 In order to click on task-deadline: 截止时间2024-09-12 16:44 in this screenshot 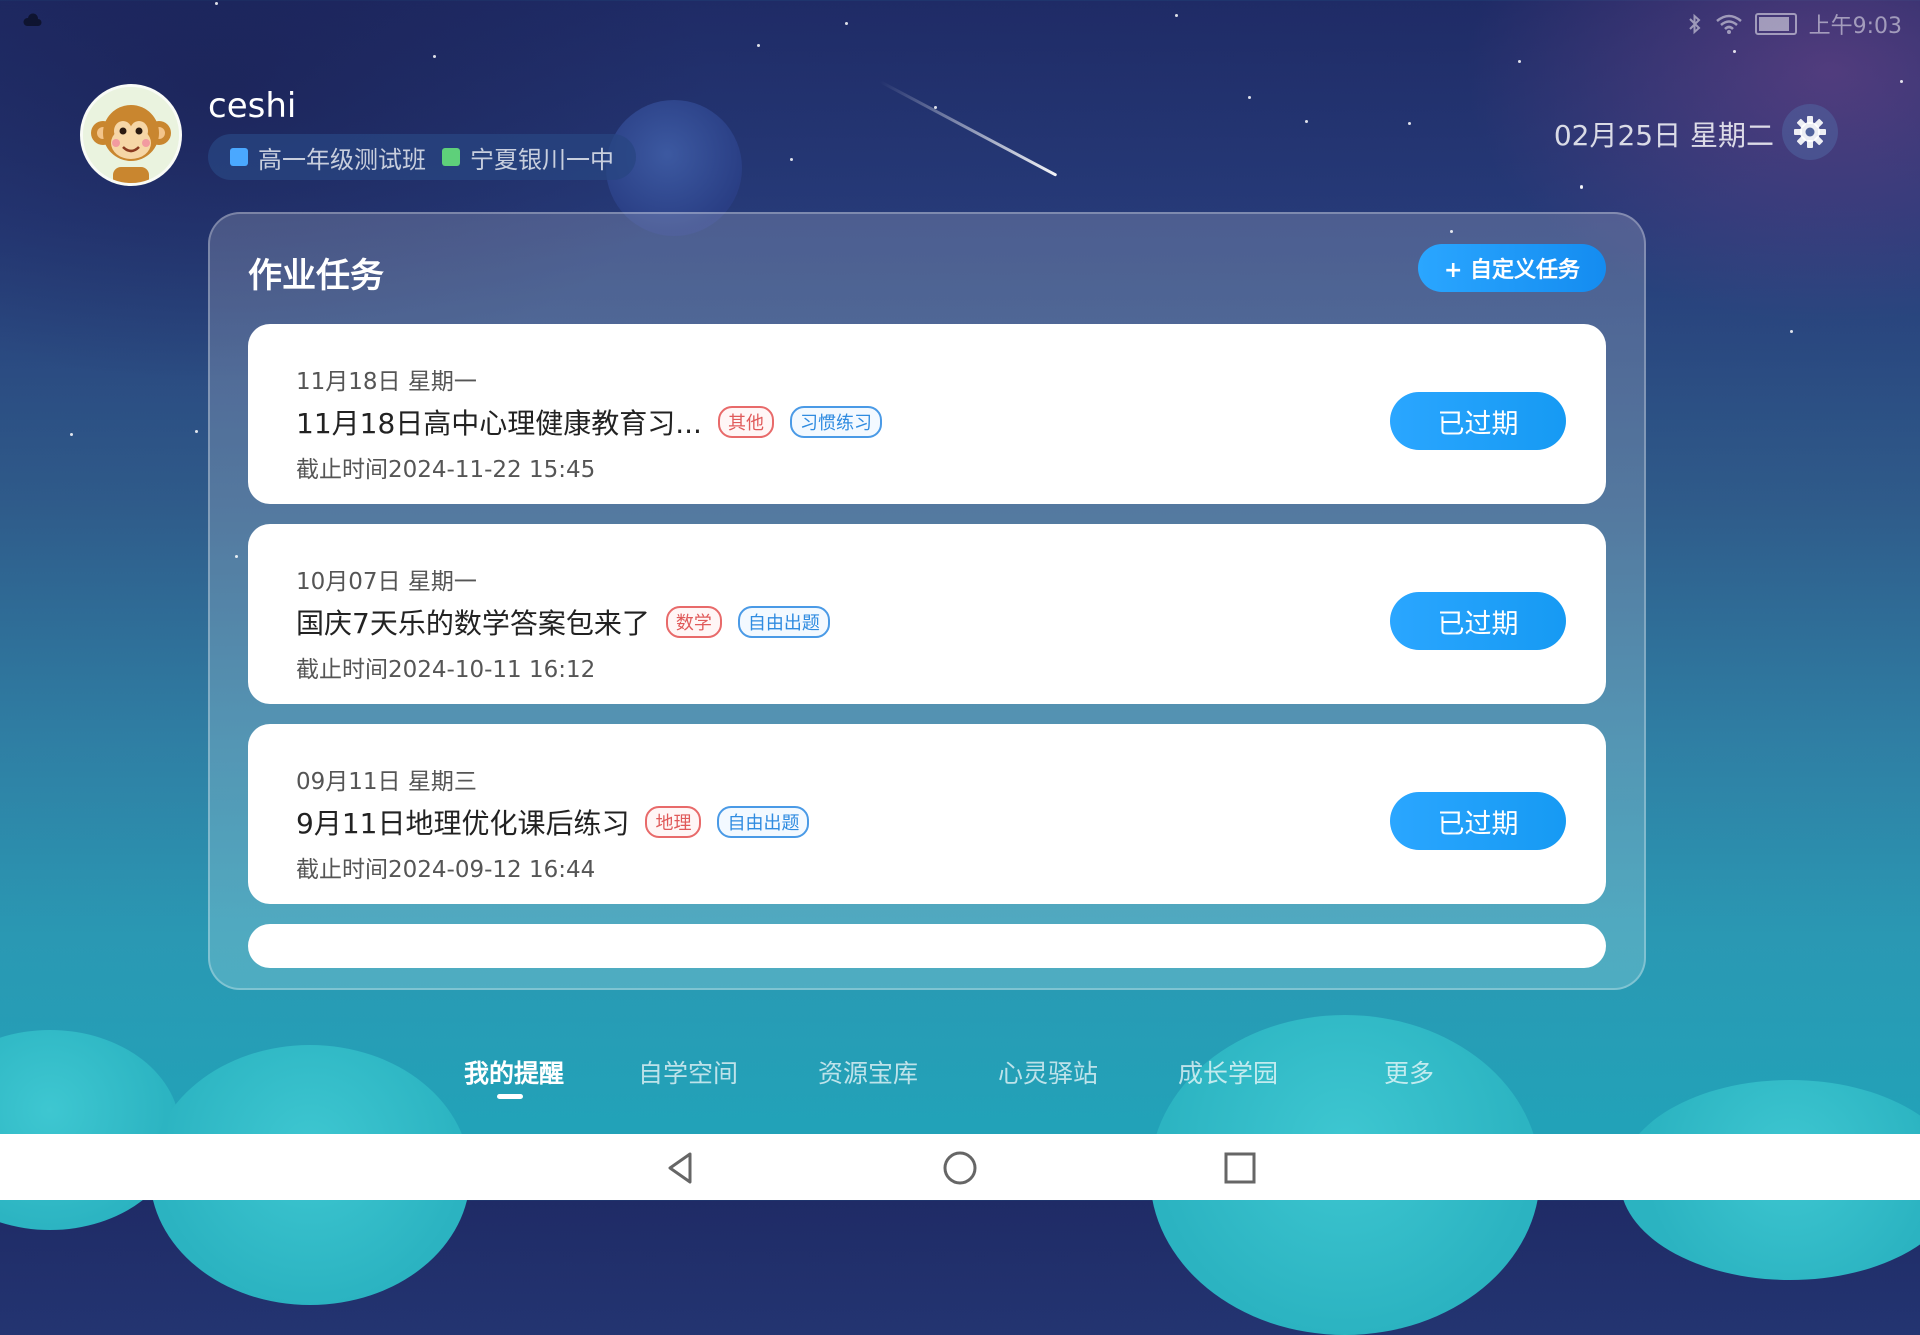, I will do `click(446, 870)`.